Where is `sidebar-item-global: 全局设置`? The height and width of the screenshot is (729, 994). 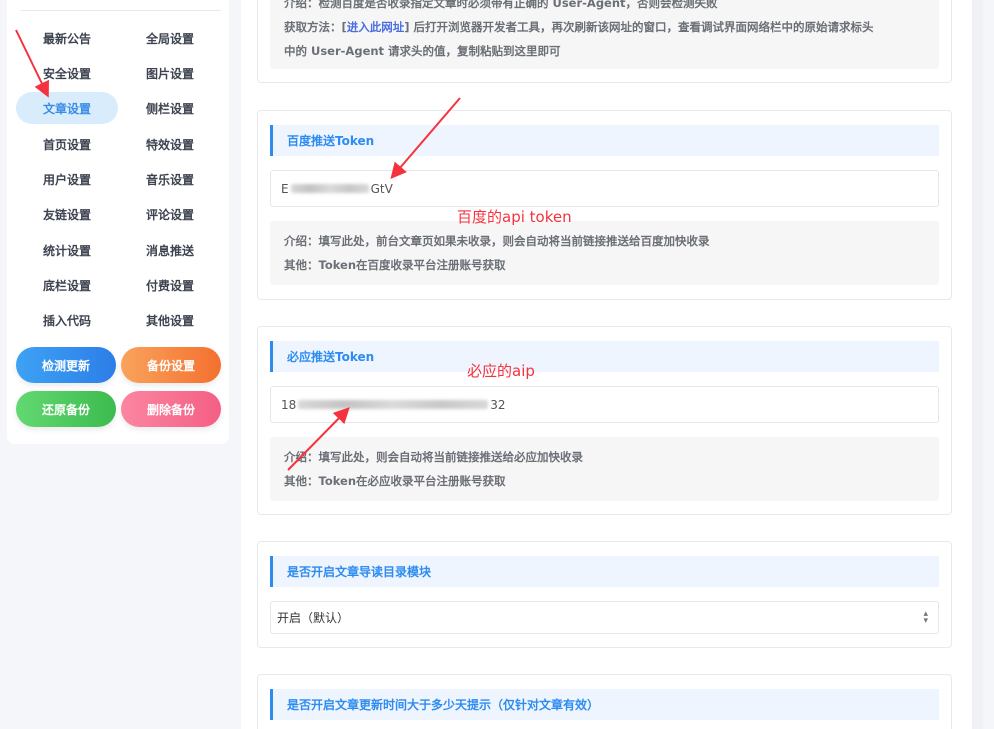
sidebar-item-global: 全局设置 is located at coordinates (170, 38).